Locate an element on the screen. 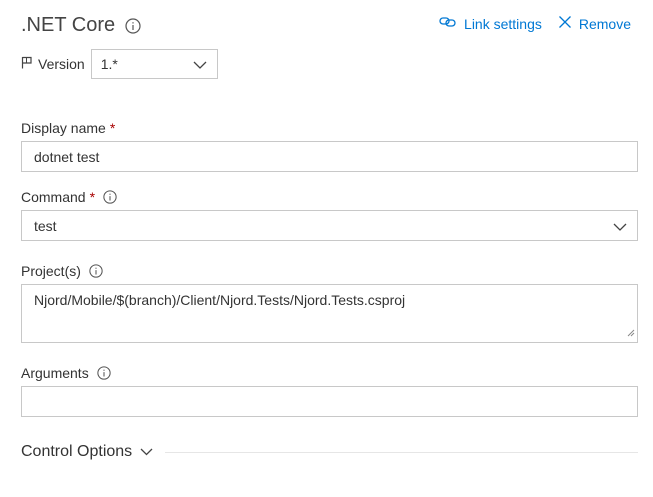  display-name-label-text: Display name is located at coordinates (63, 128).